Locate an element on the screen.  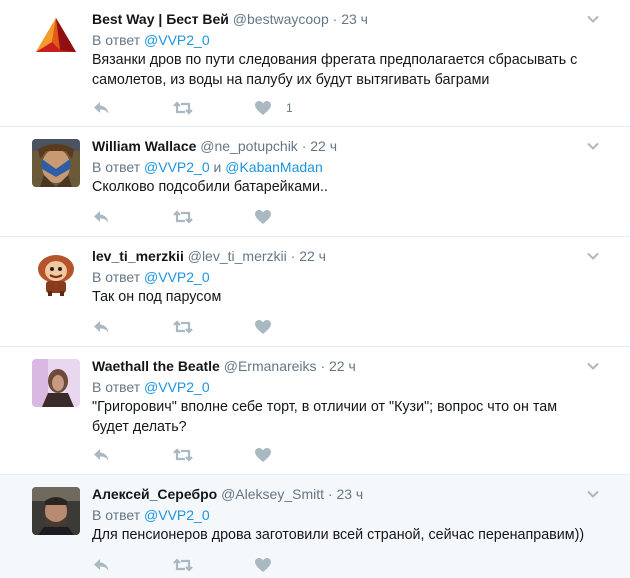
reply-conjunction: и is located at coordinates (217, 167).